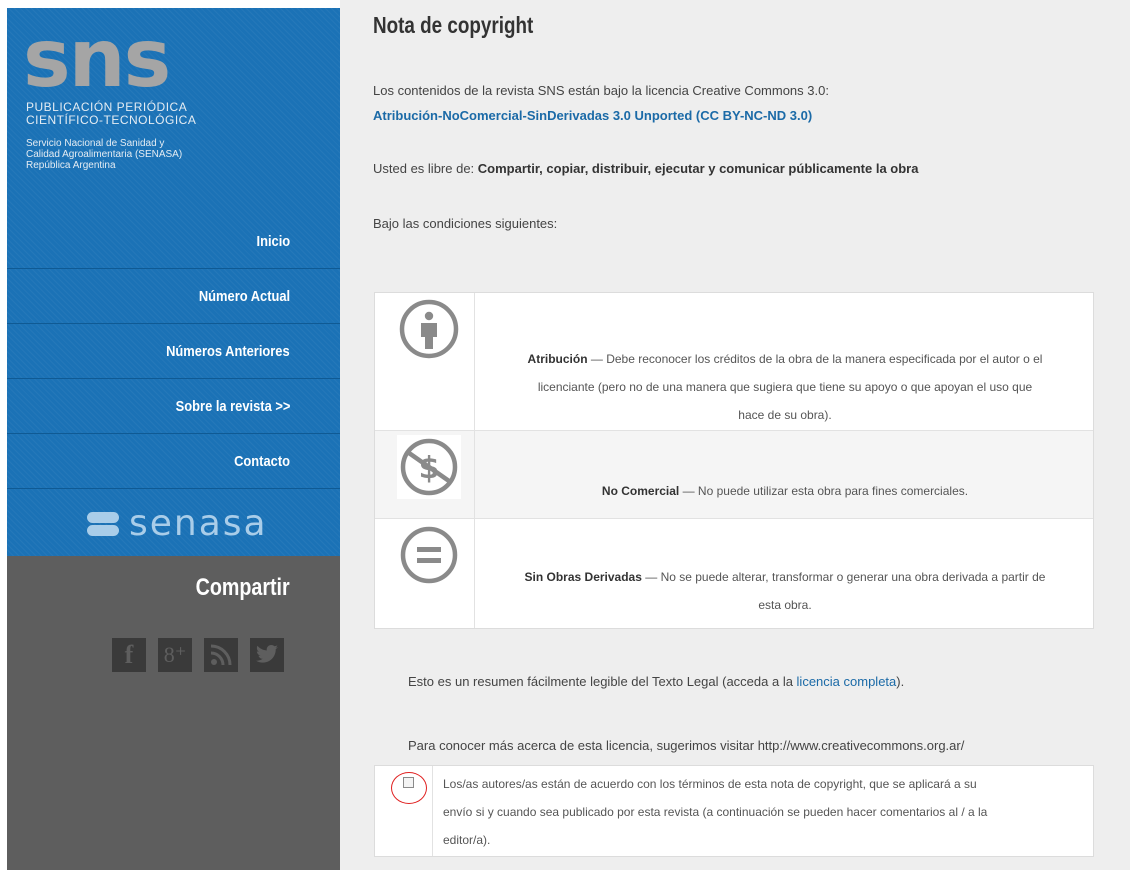 This screenshot has height=870, width=1130. I want to click on senasa-mark-icon, so click(103, 524).